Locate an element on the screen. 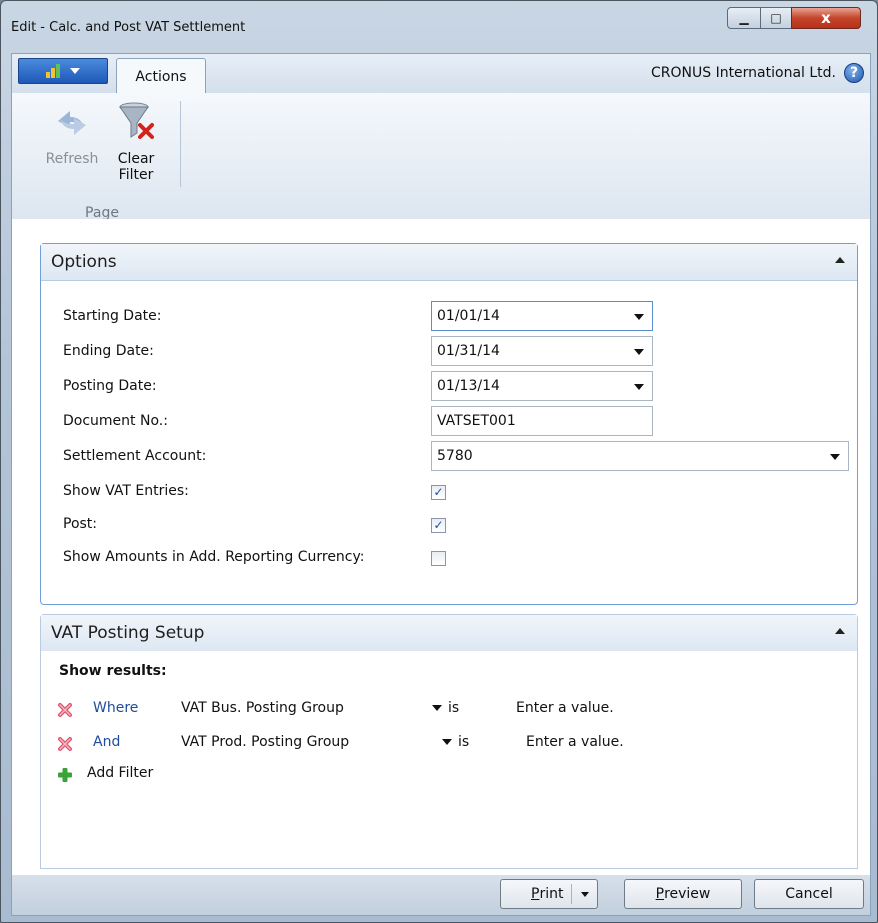  ending-date-value: 01/31/14 is located at coordinates (468, 351).